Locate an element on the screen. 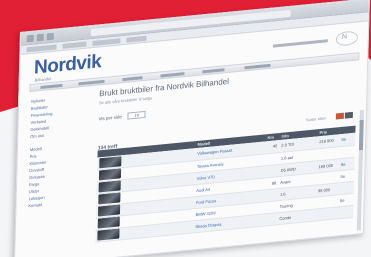  filter-label: Vis per side is located at coordinates (110, 118).